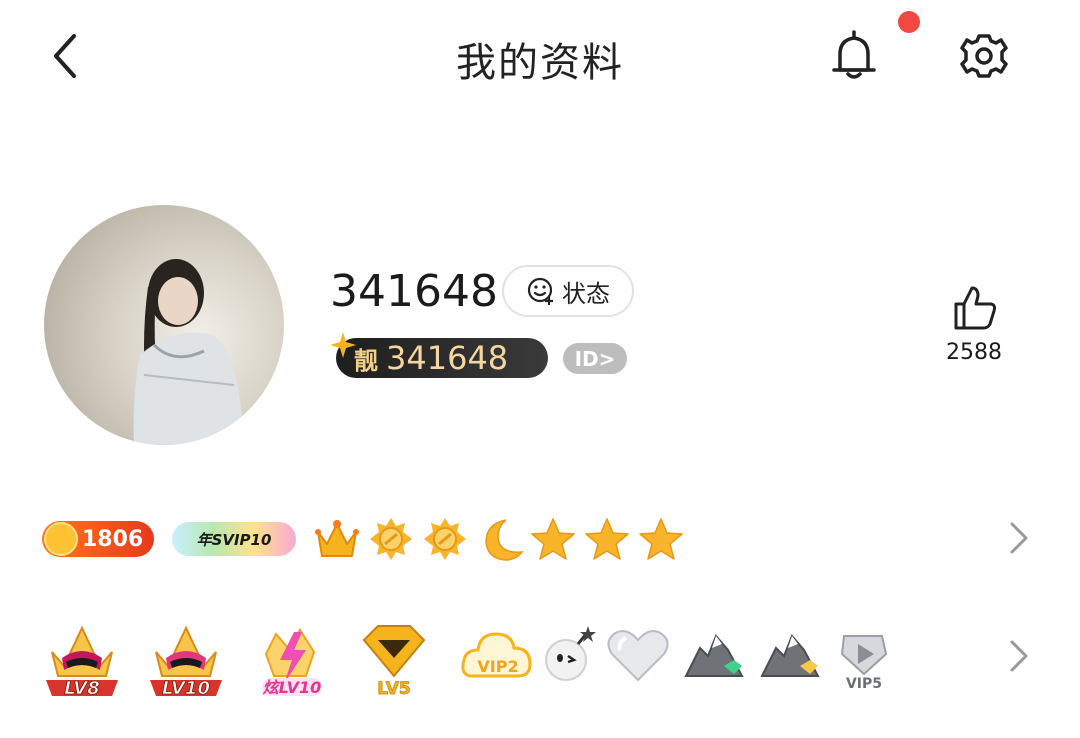 The height and width of the screenshot is (738, 1080). What do you see at coordinates (234, 539) in the screenshot?
I see `svip-badge: 年SVIP10` at bounding box center [234, 539].